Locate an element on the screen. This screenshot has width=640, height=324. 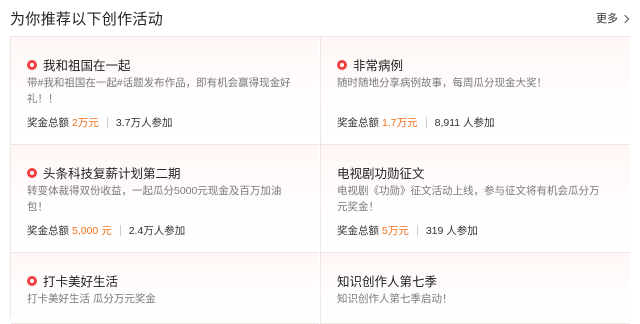
more-link: 更多 is located at coordinates (613, 18).